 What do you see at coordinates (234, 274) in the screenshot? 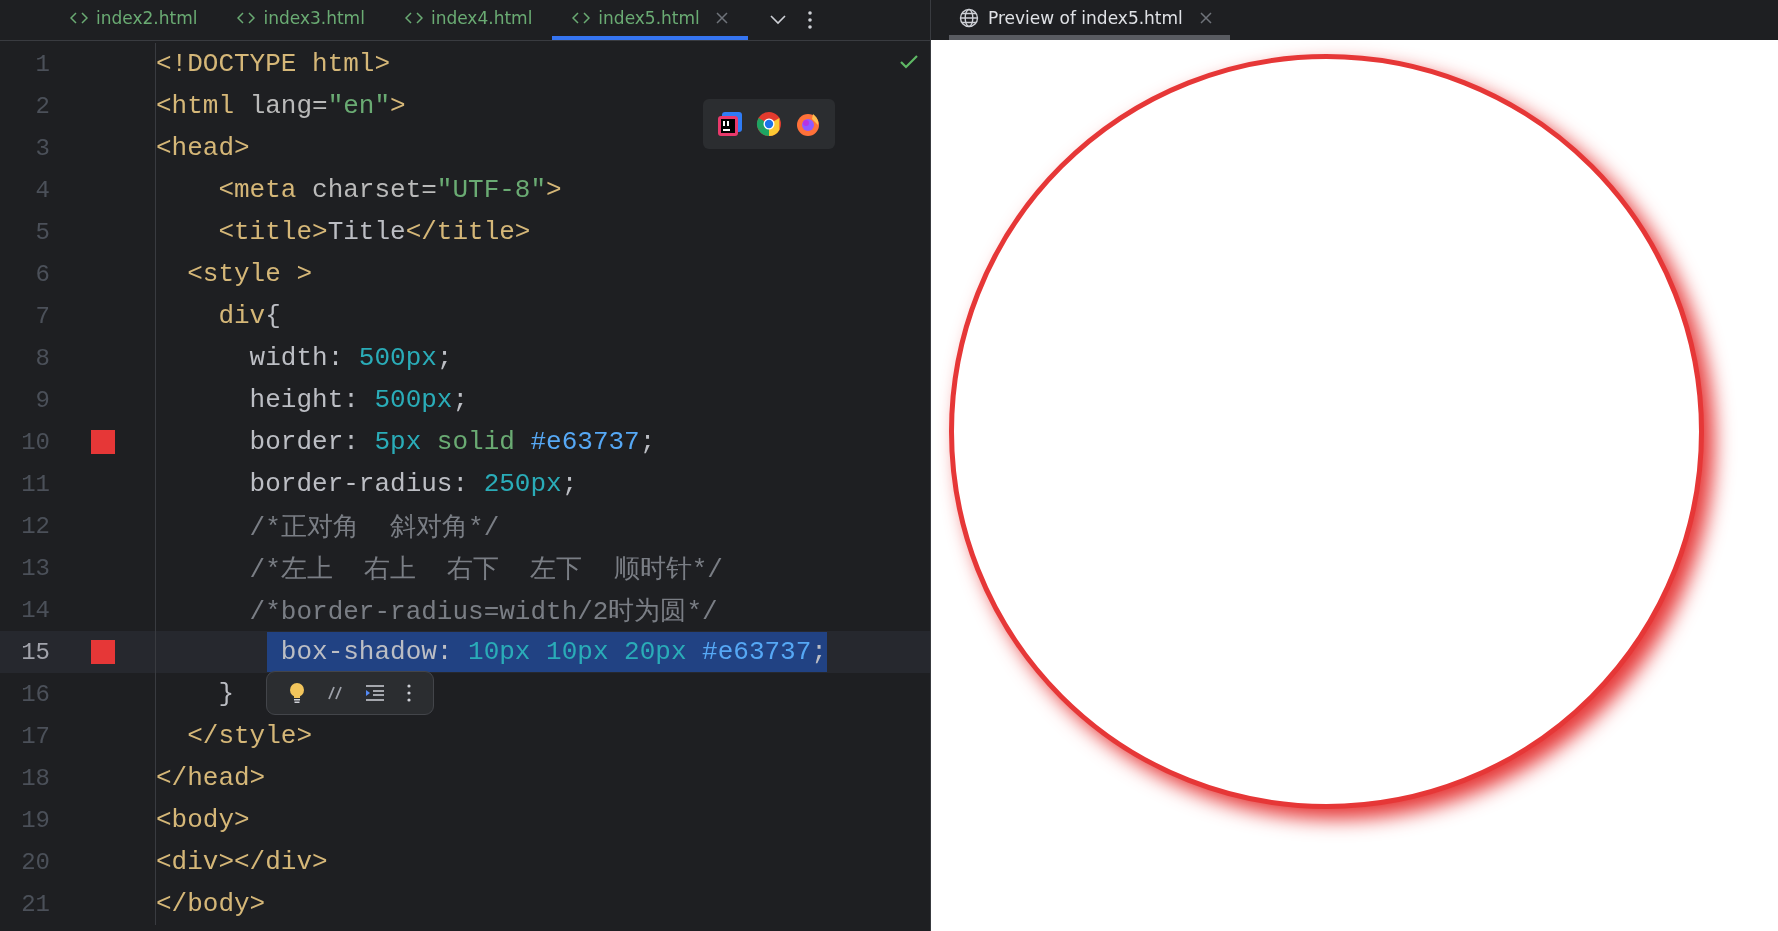
I see `code-line: <style >` at bounding box center [234, 274].